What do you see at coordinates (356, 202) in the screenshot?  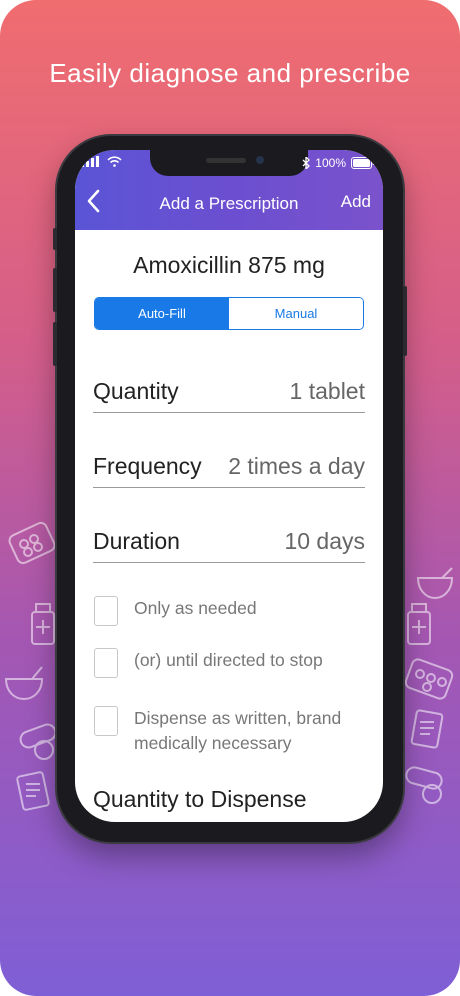 I see `add-button: Add` at bounding box center [356, 202].